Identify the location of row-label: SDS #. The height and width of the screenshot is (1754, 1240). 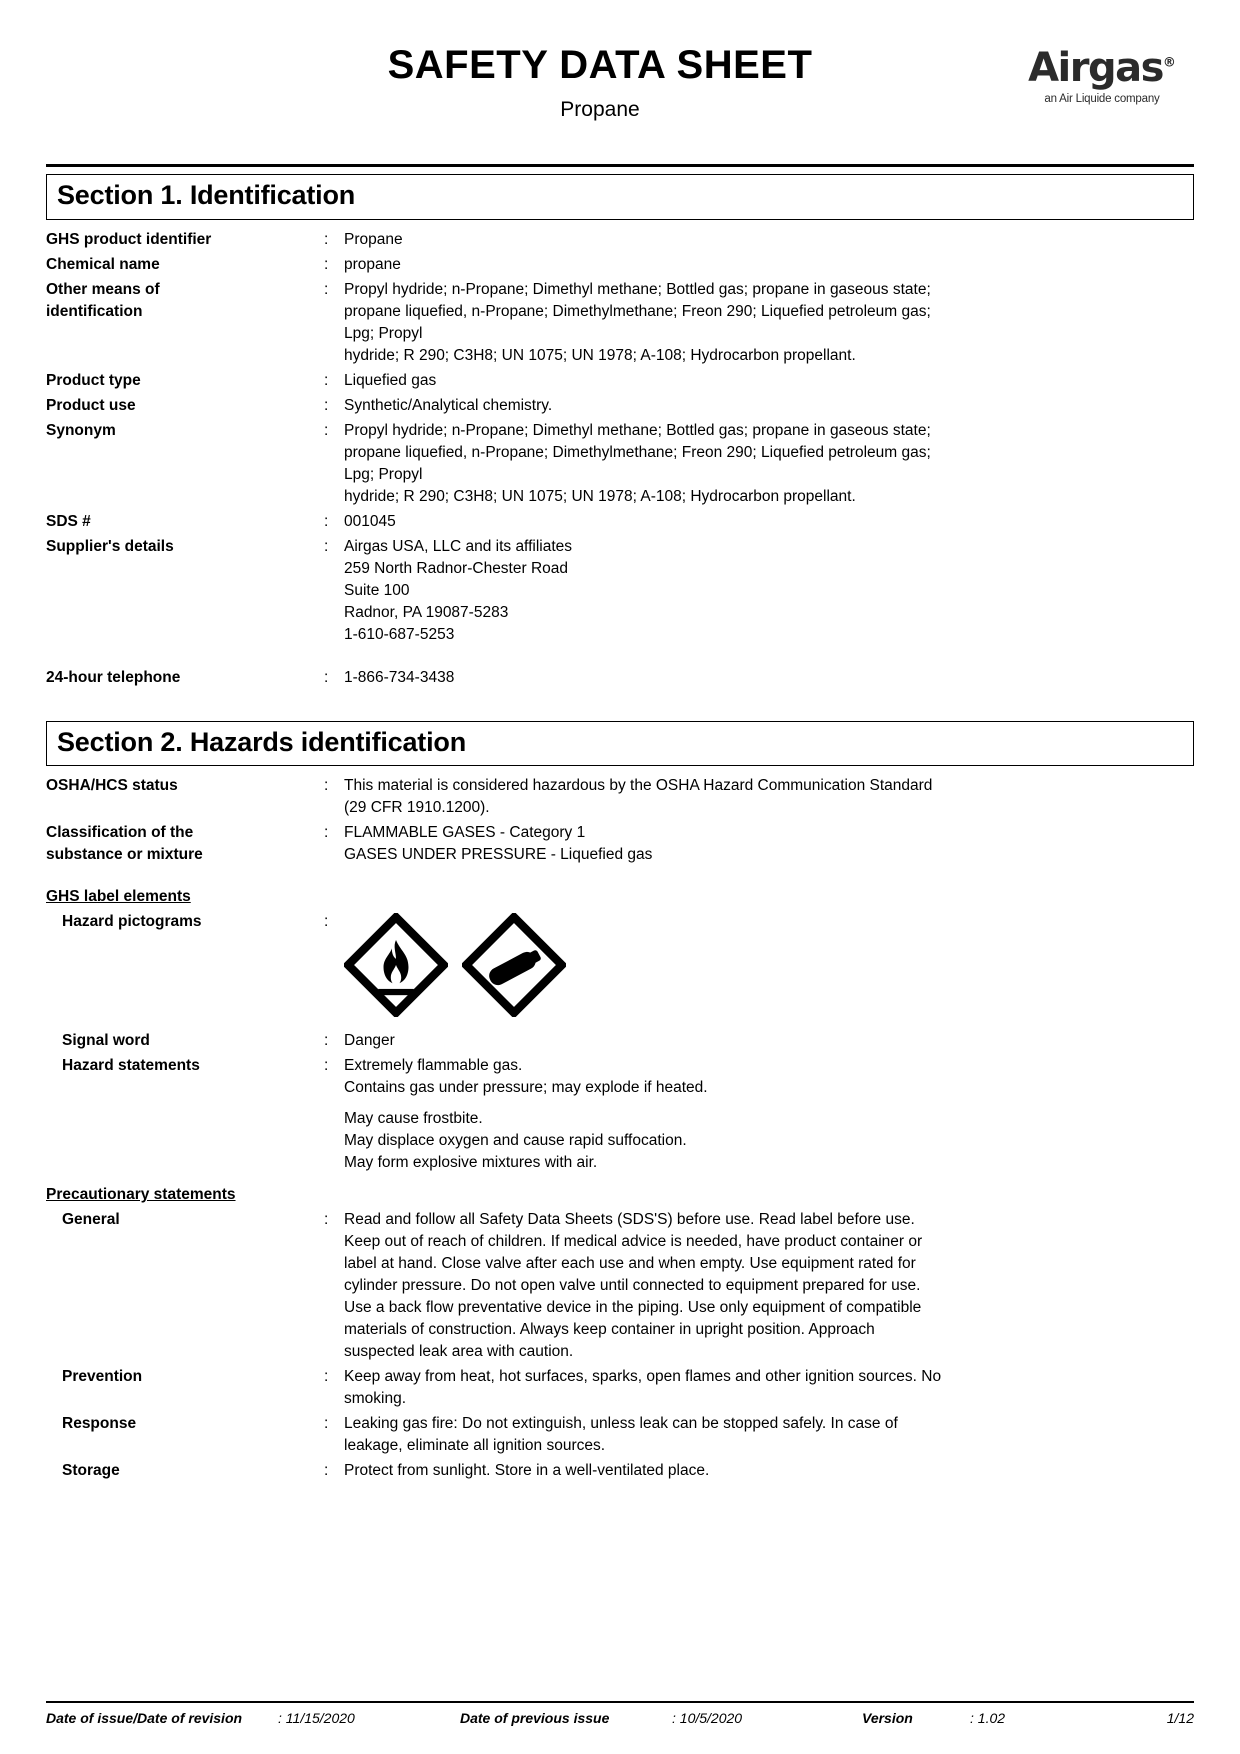
(68, 521).